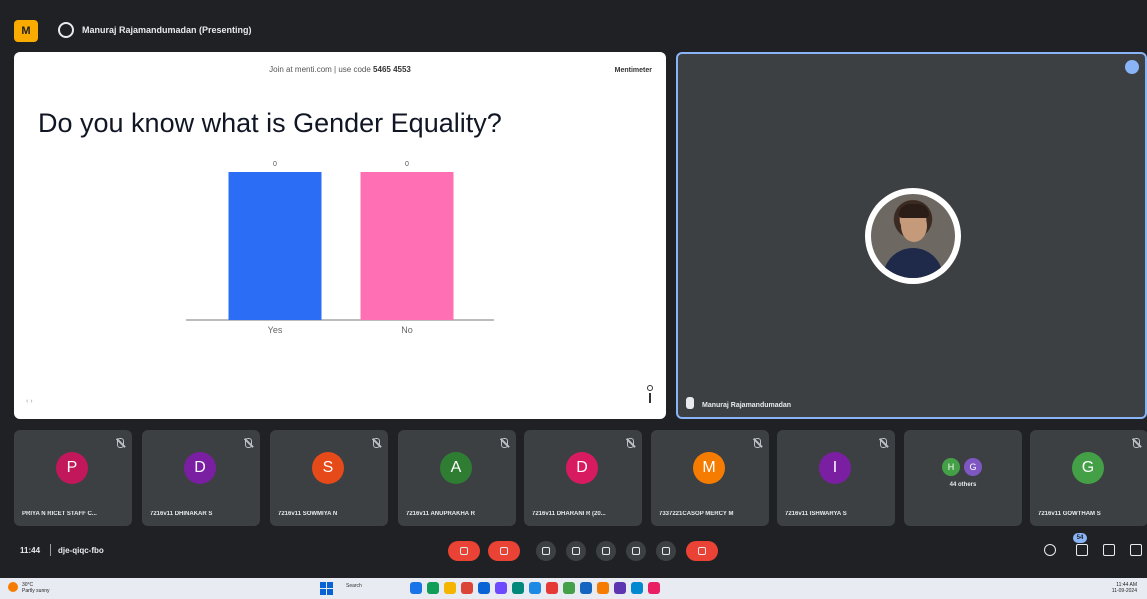 This screenshot has height=599, width=1147. Describe the element at coordinates (167, 30) in the screenshot. I see `presenting-label: Manuraj Rajamandumadan (Presenting)` at that location.